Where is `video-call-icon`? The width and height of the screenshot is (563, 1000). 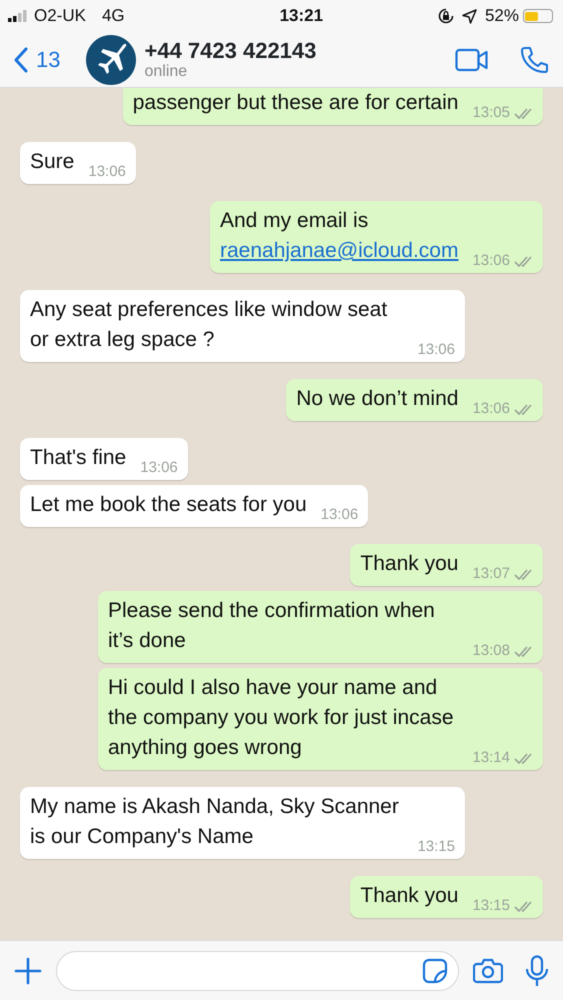
video-call-icon is located at coordinates (472, 60).